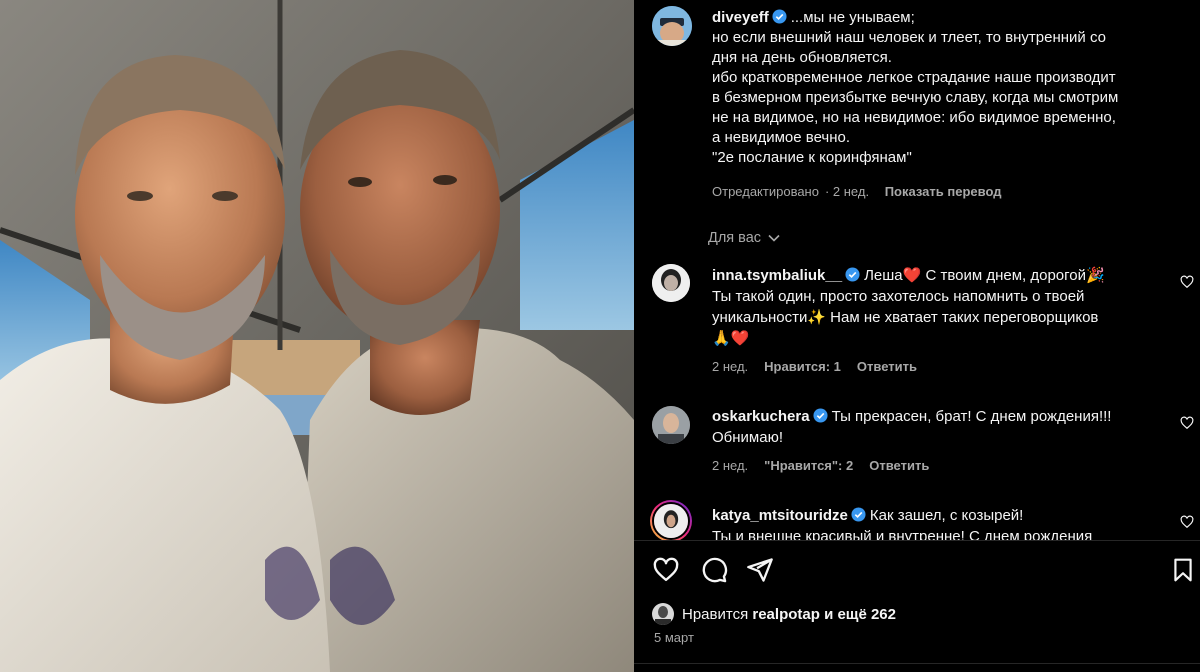 The height and width of the screenshot is (672, 1200). Describe the element at coordinates (731, 338) in the screenshot. I see `comment-text: 🙏❤️` at that location.